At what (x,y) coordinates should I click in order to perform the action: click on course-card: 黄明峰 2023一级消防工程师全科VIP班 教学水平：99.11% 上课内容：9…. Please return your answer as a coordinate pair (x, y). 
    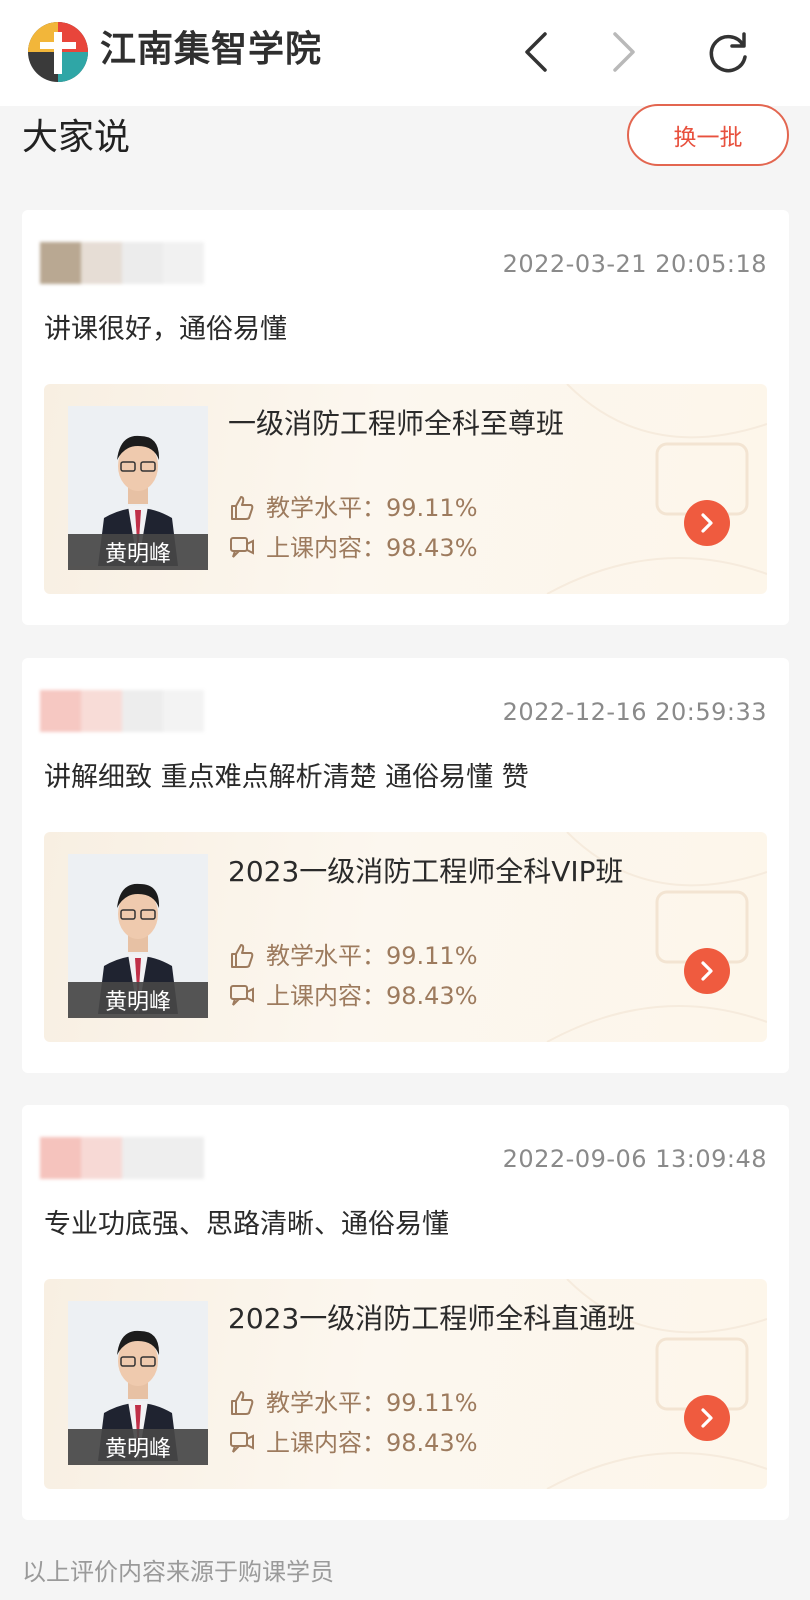
    Looking at the image, I should click on (405, 937).